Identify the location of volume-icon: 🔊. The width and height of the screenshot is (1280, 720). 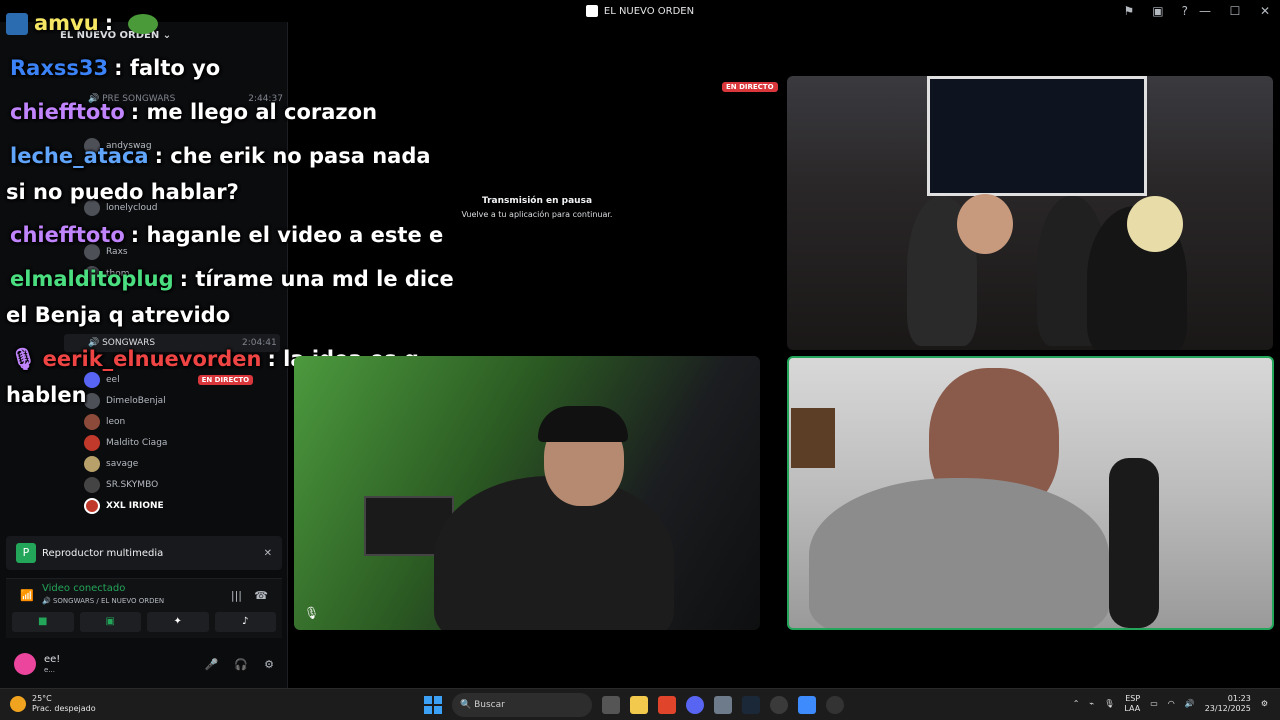
(1190, 703).